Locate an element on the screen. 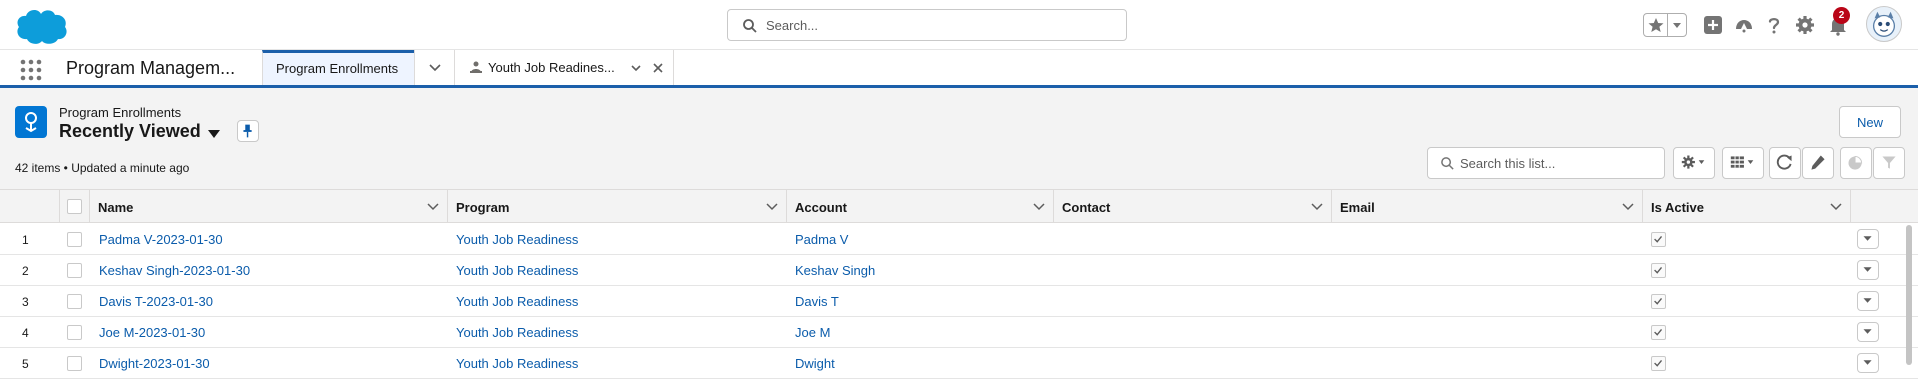 The width and height of the screenshot is (1918, 379). column-header-account: Account is located at coordinates (920, 206).